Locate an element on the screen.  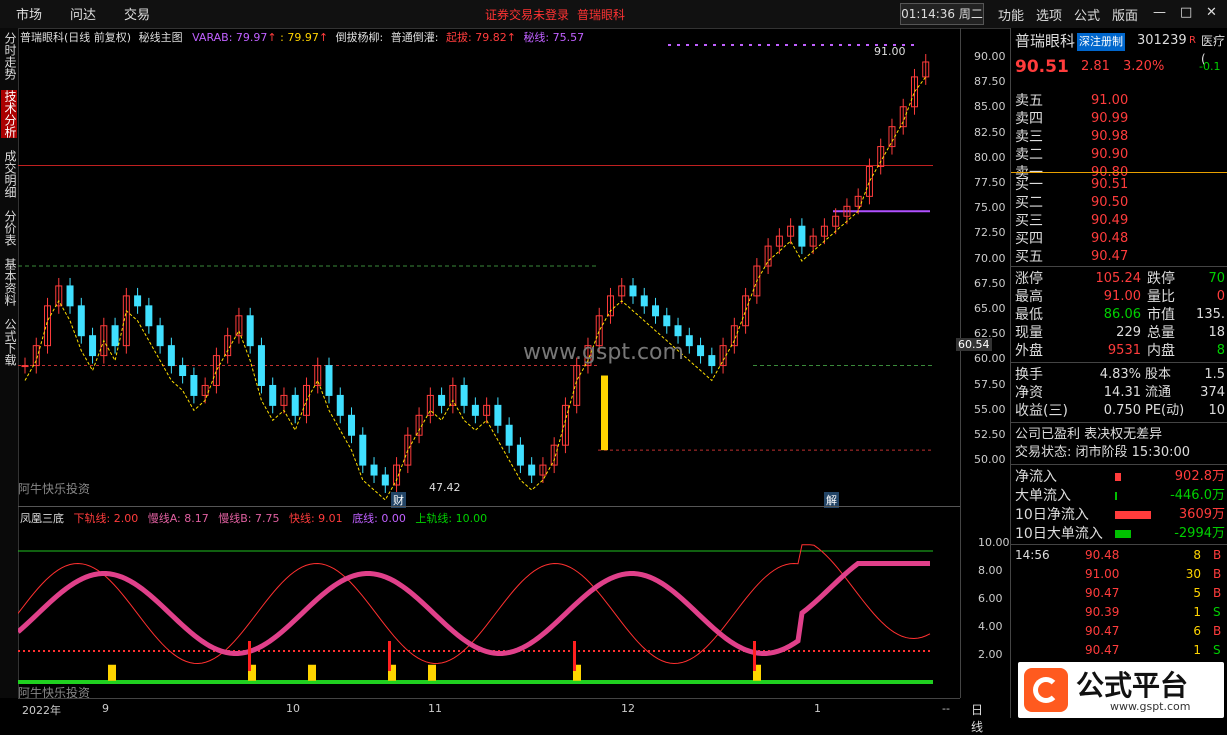
price-tick: 77.50 is located at coordinates (990, 182).